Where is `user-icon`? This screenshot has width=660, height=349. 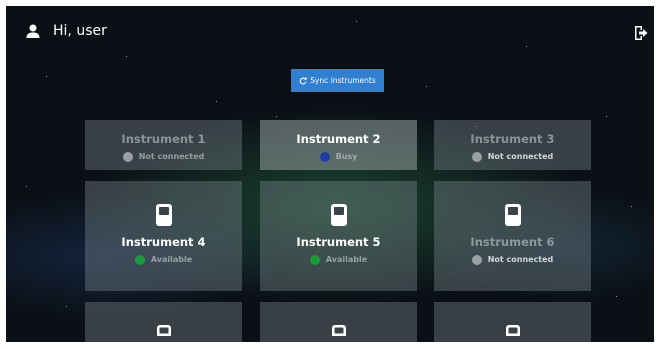
user-icon is located at coordinates (33, 31).